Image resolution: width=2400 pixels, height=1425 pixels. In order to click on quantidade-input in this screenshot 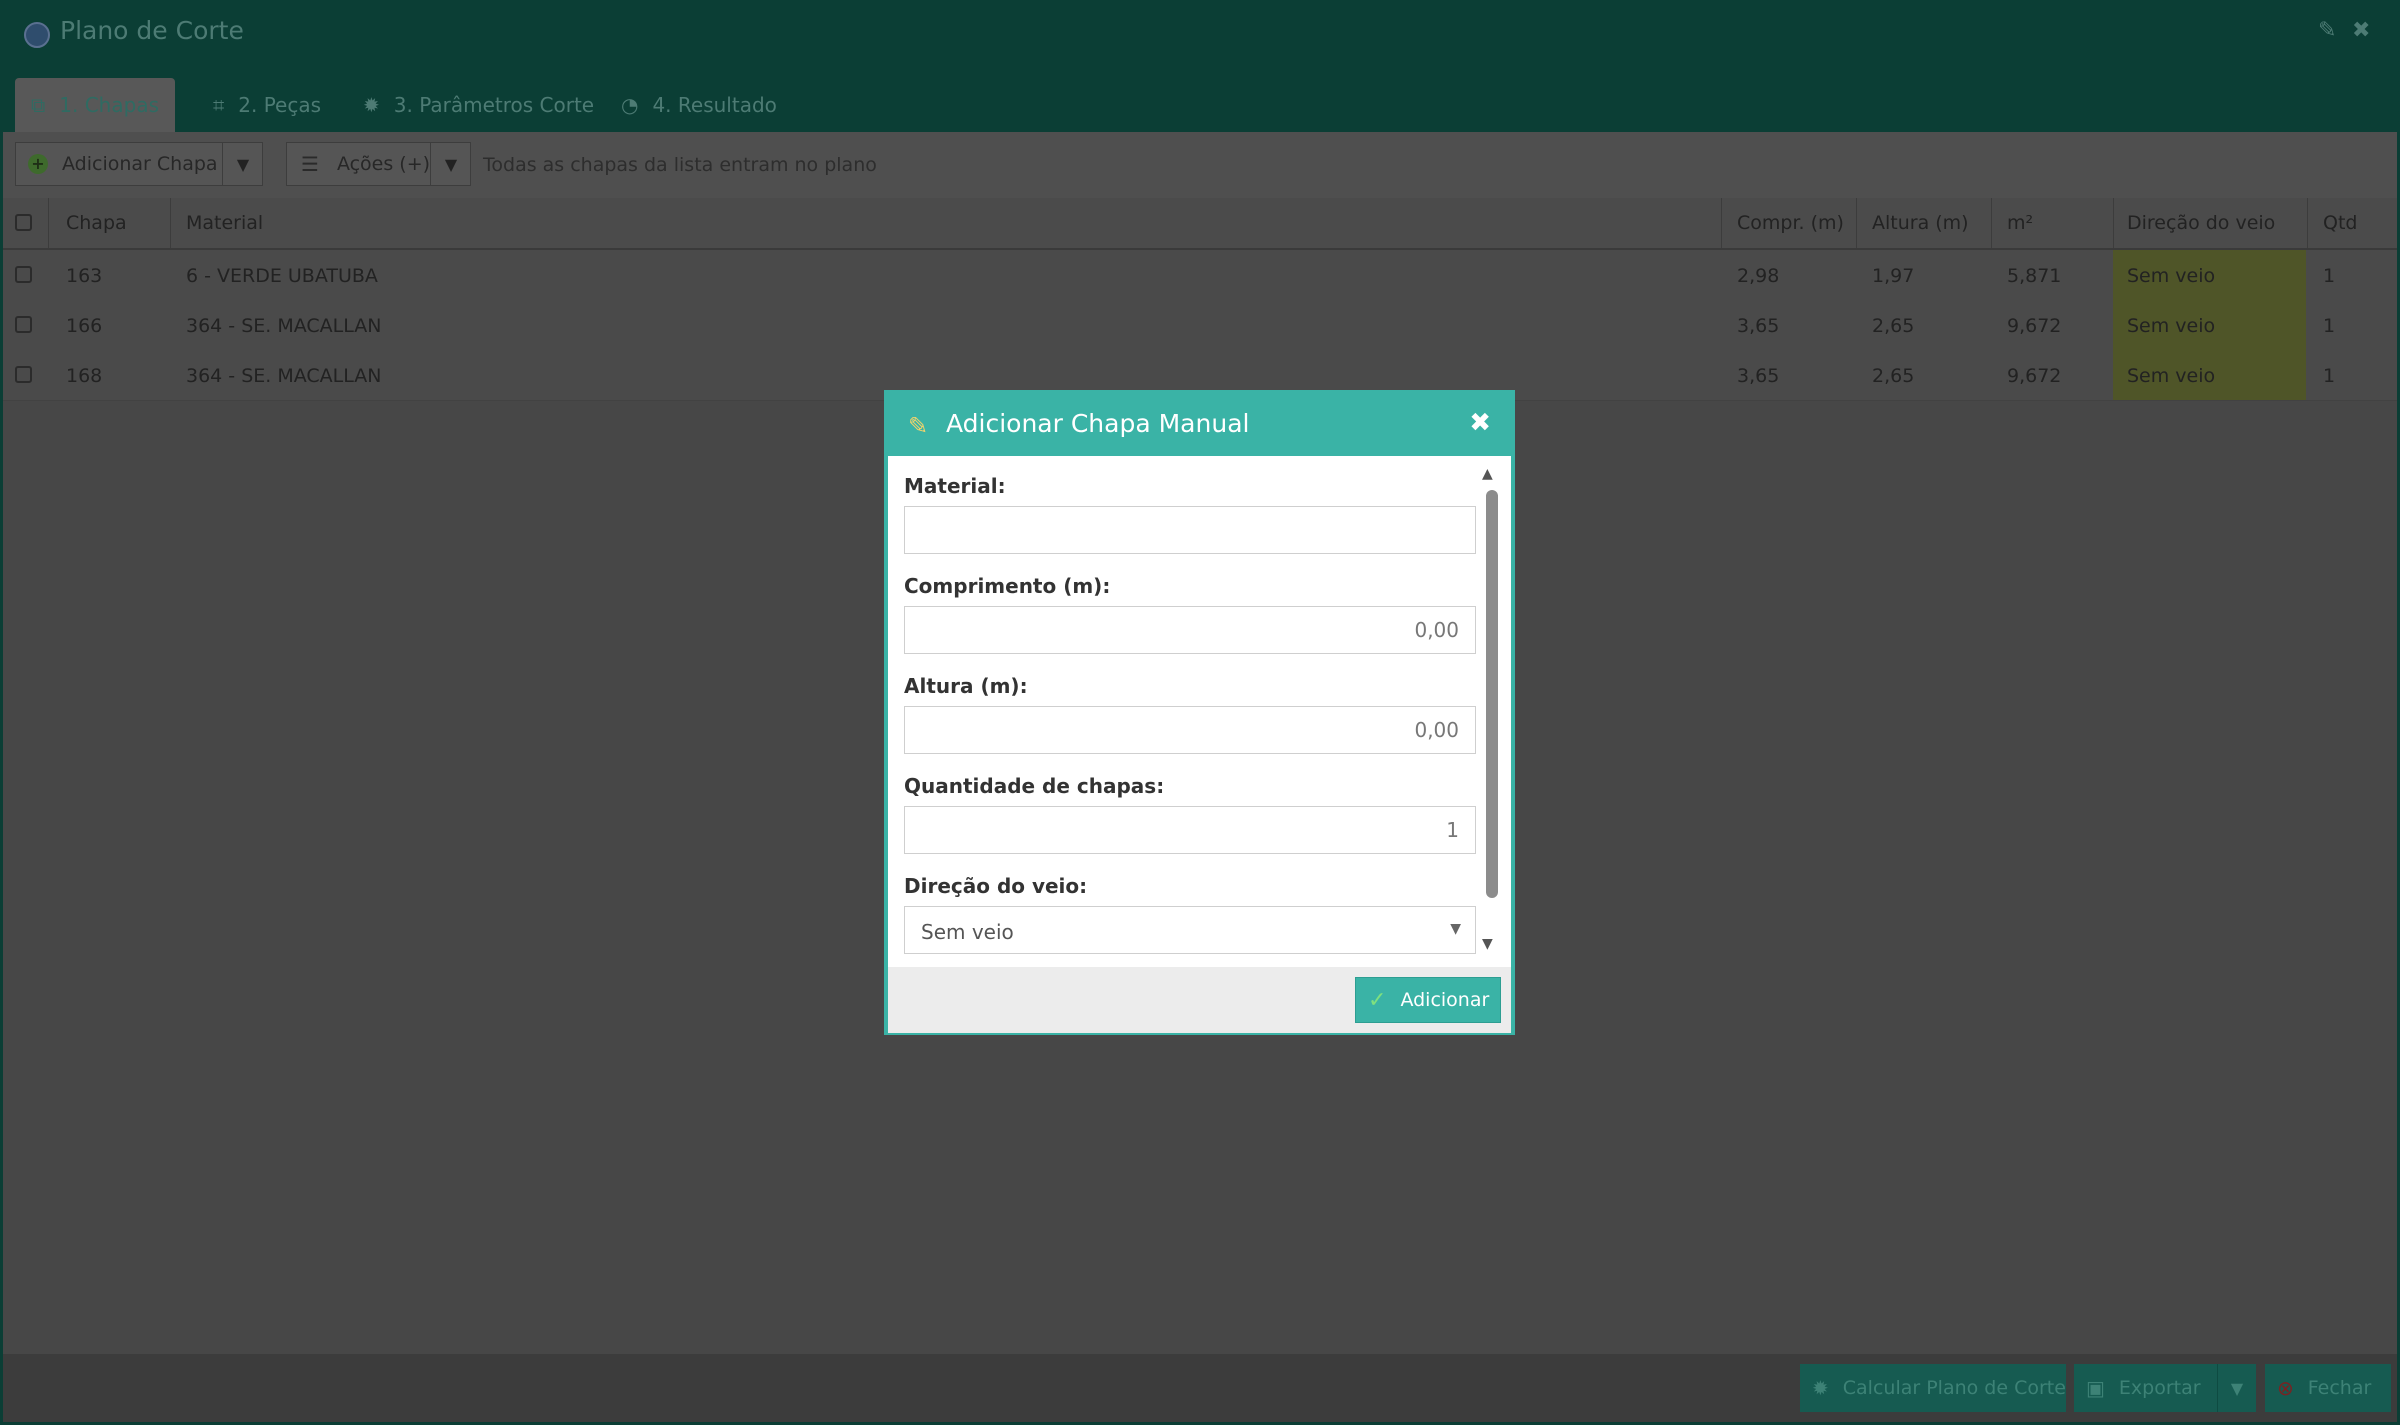, I will do `click(1190, 830)`.